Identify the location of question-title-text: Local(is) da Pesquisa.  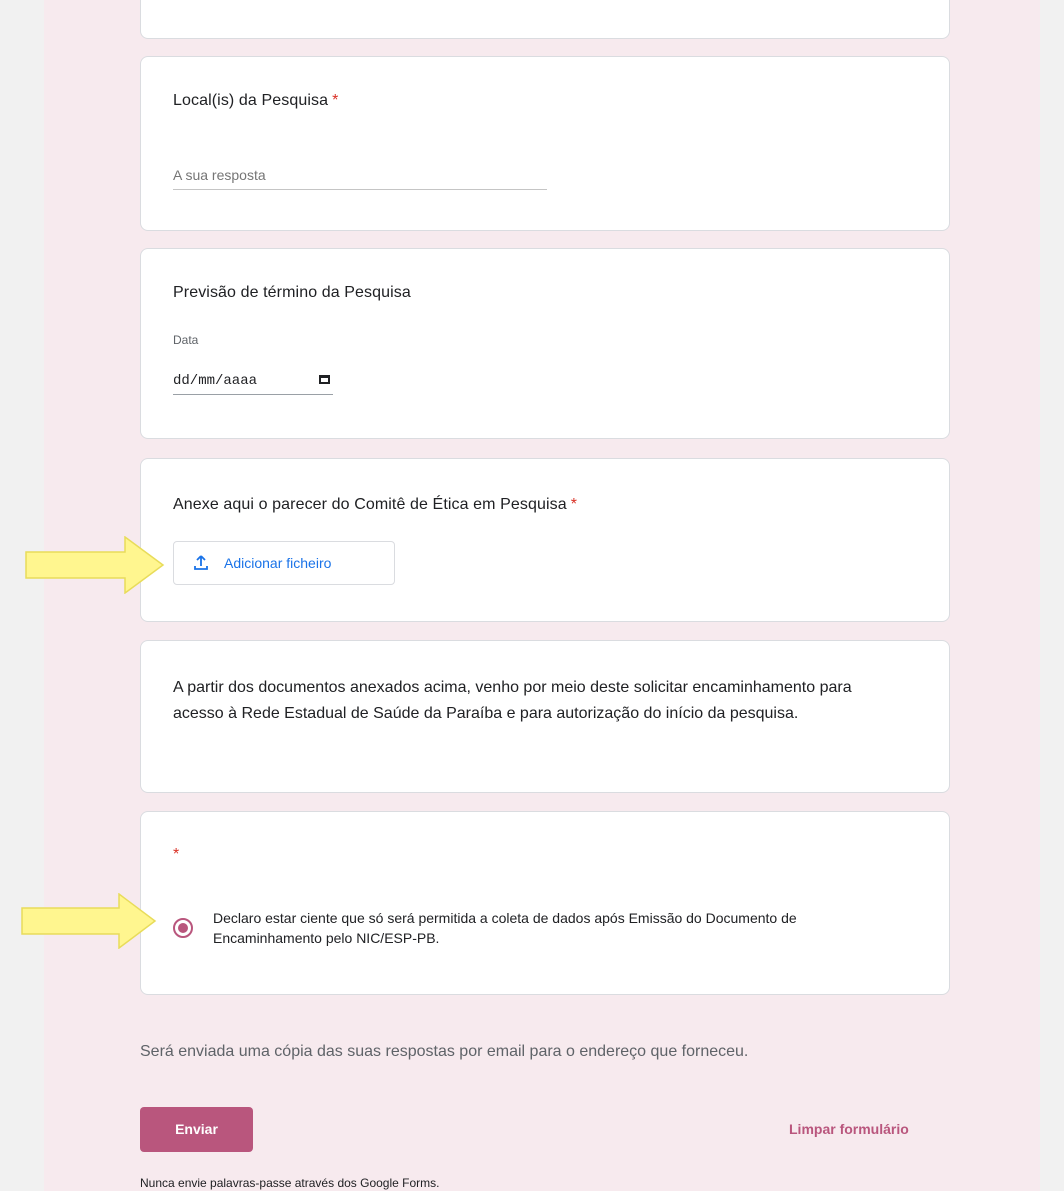
(251, 100).